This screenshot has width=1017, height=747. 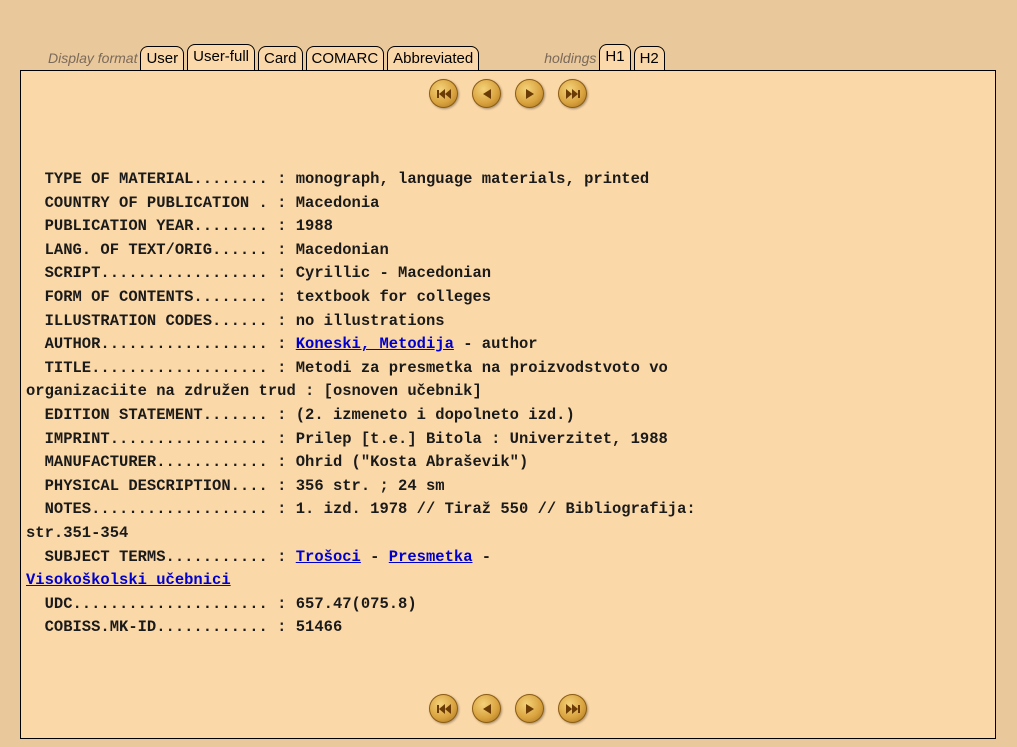 What do you see at coordinates (345, 58) in the screenshot?
I see `tab-comarc: COMARC` at bounding box center [345, 58].